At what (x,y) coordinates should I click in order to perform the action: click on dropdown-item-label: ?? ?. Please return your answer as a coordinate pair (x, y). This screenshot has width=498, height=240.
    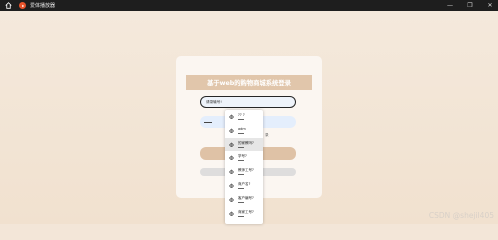
    Looking at the image, I should click on (241, 115).